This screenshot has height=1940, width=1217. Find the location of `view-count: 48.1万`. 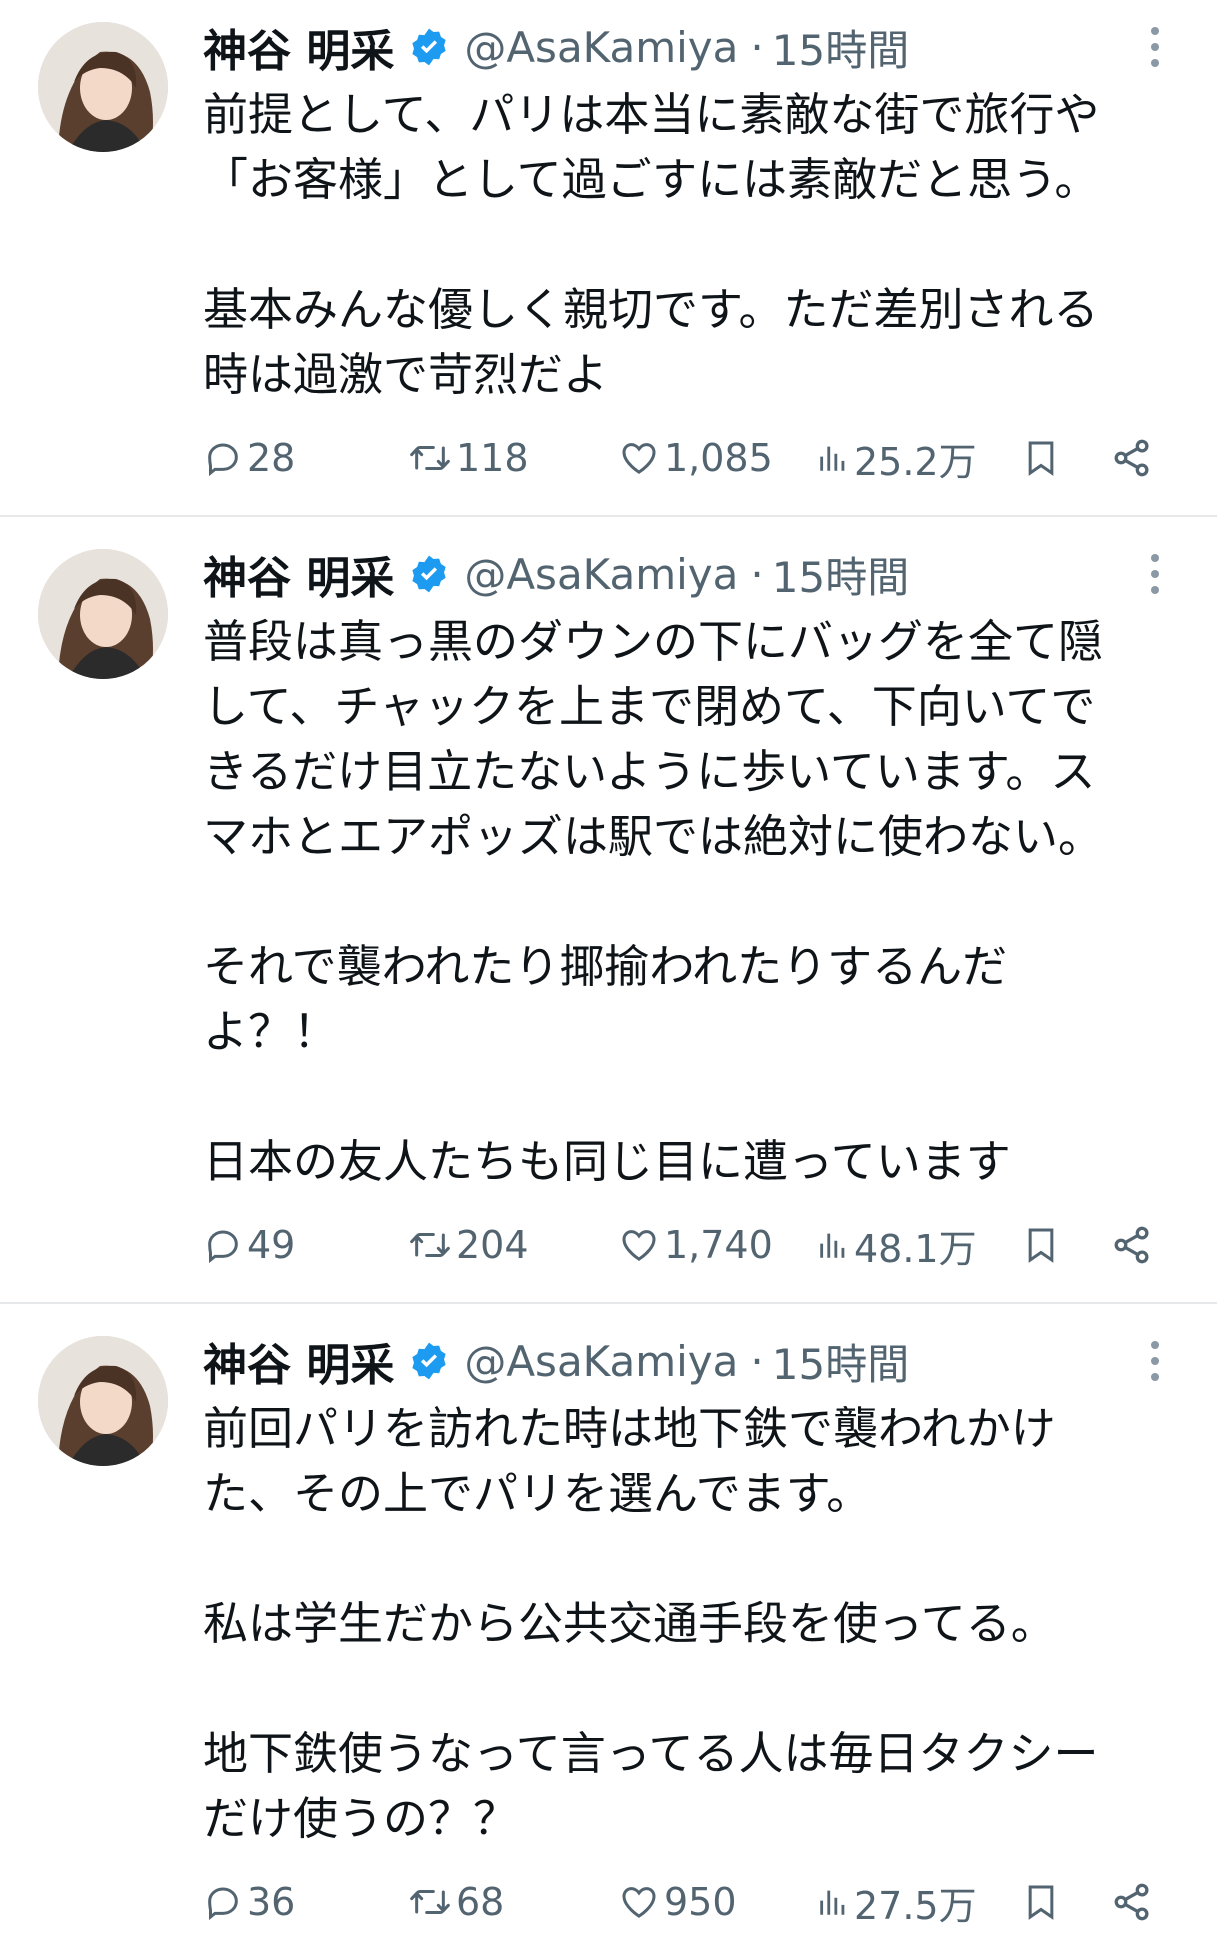

view-count: 48.1万 is located at coordinates (915, 1248).